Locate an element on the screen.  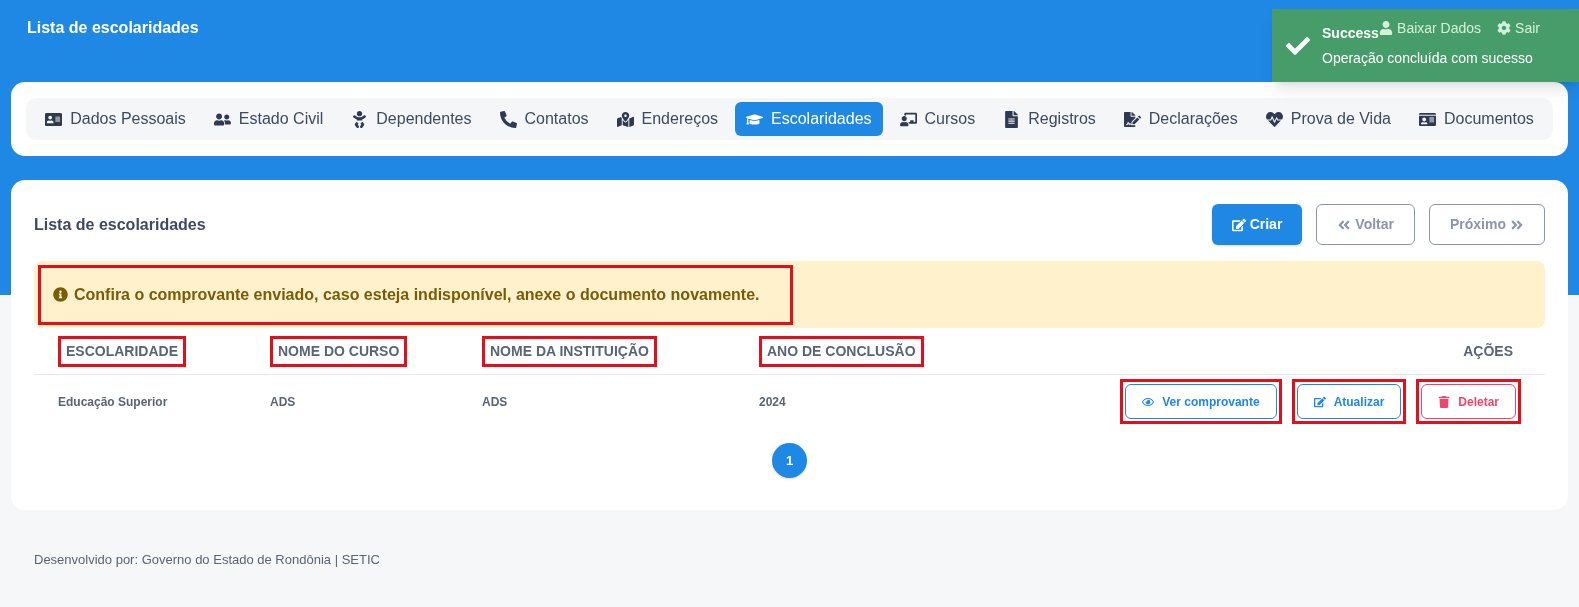
column-header: NOME DA INSTITUIÇÃO is located at coordinates (569, 351).